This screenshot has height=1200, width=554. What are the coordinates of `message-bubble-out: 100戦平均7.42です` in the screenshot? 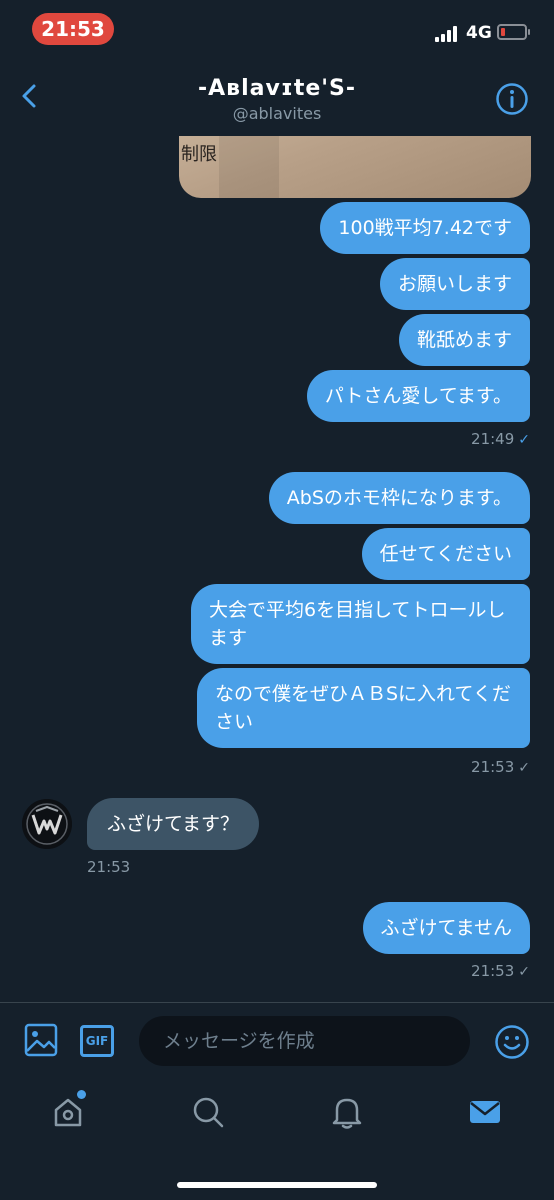 It's located at (425, 228).